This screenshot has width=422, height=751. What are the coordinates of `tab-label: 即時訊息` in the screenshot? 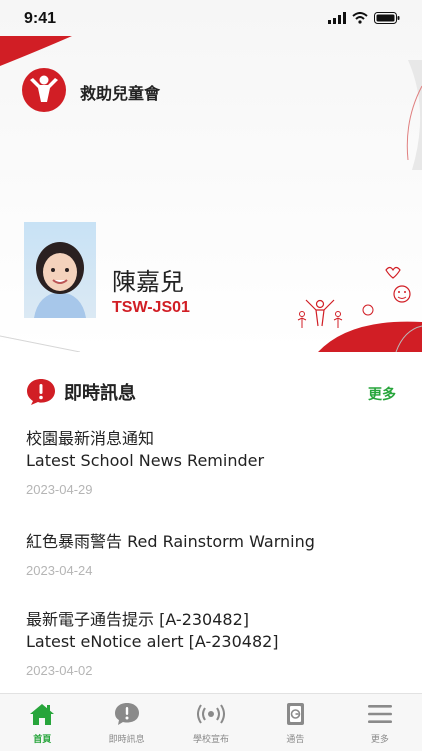 It's located at (126, 740).